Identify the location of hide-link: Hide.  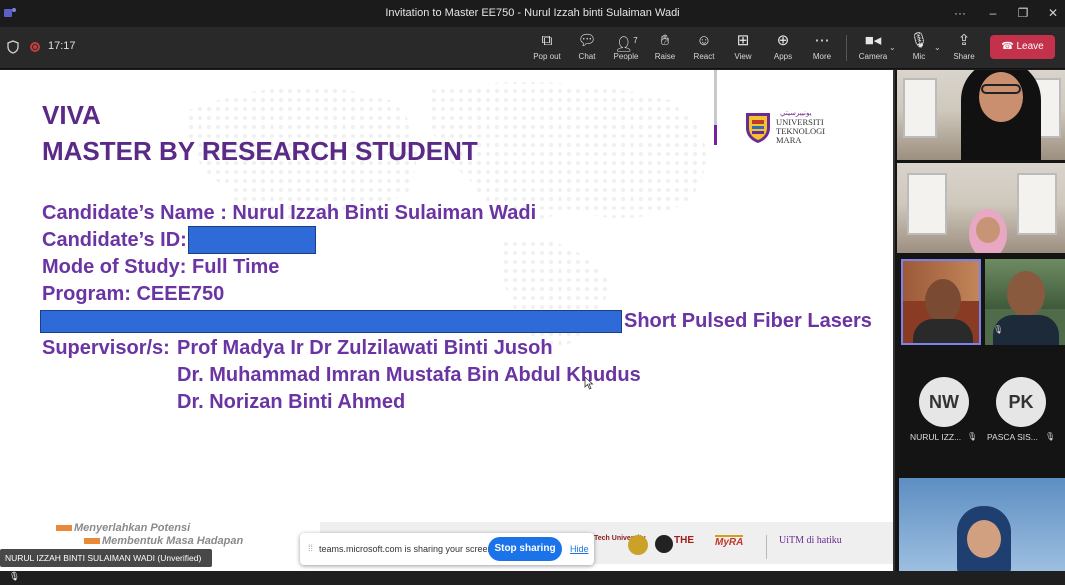
(579, 549).